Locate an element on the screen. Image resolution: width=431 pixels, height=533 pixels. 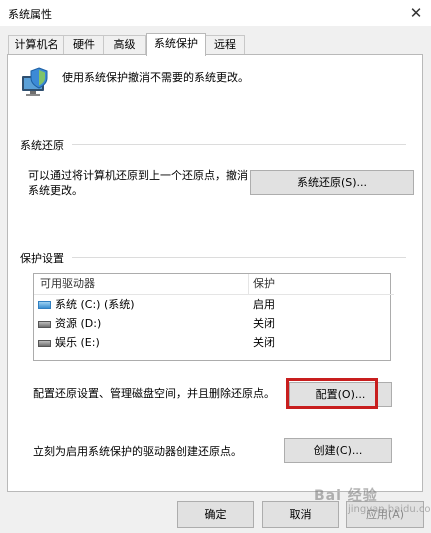
protection-settings-group-title: 保护设置 is located at coordinates (42, 258).